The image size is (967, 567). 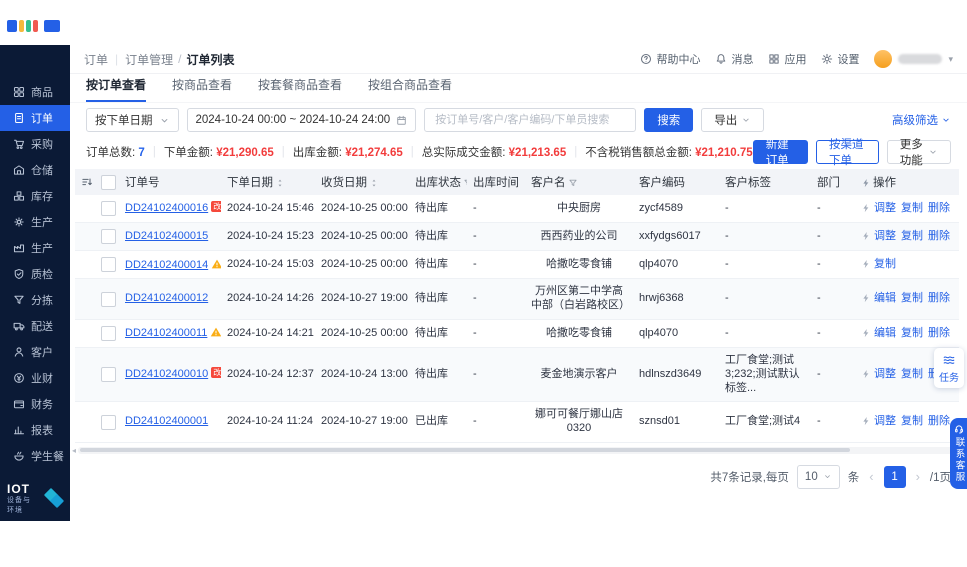 I want to click on sidebar-item-orders: 订单, so click(x=35, y=118).